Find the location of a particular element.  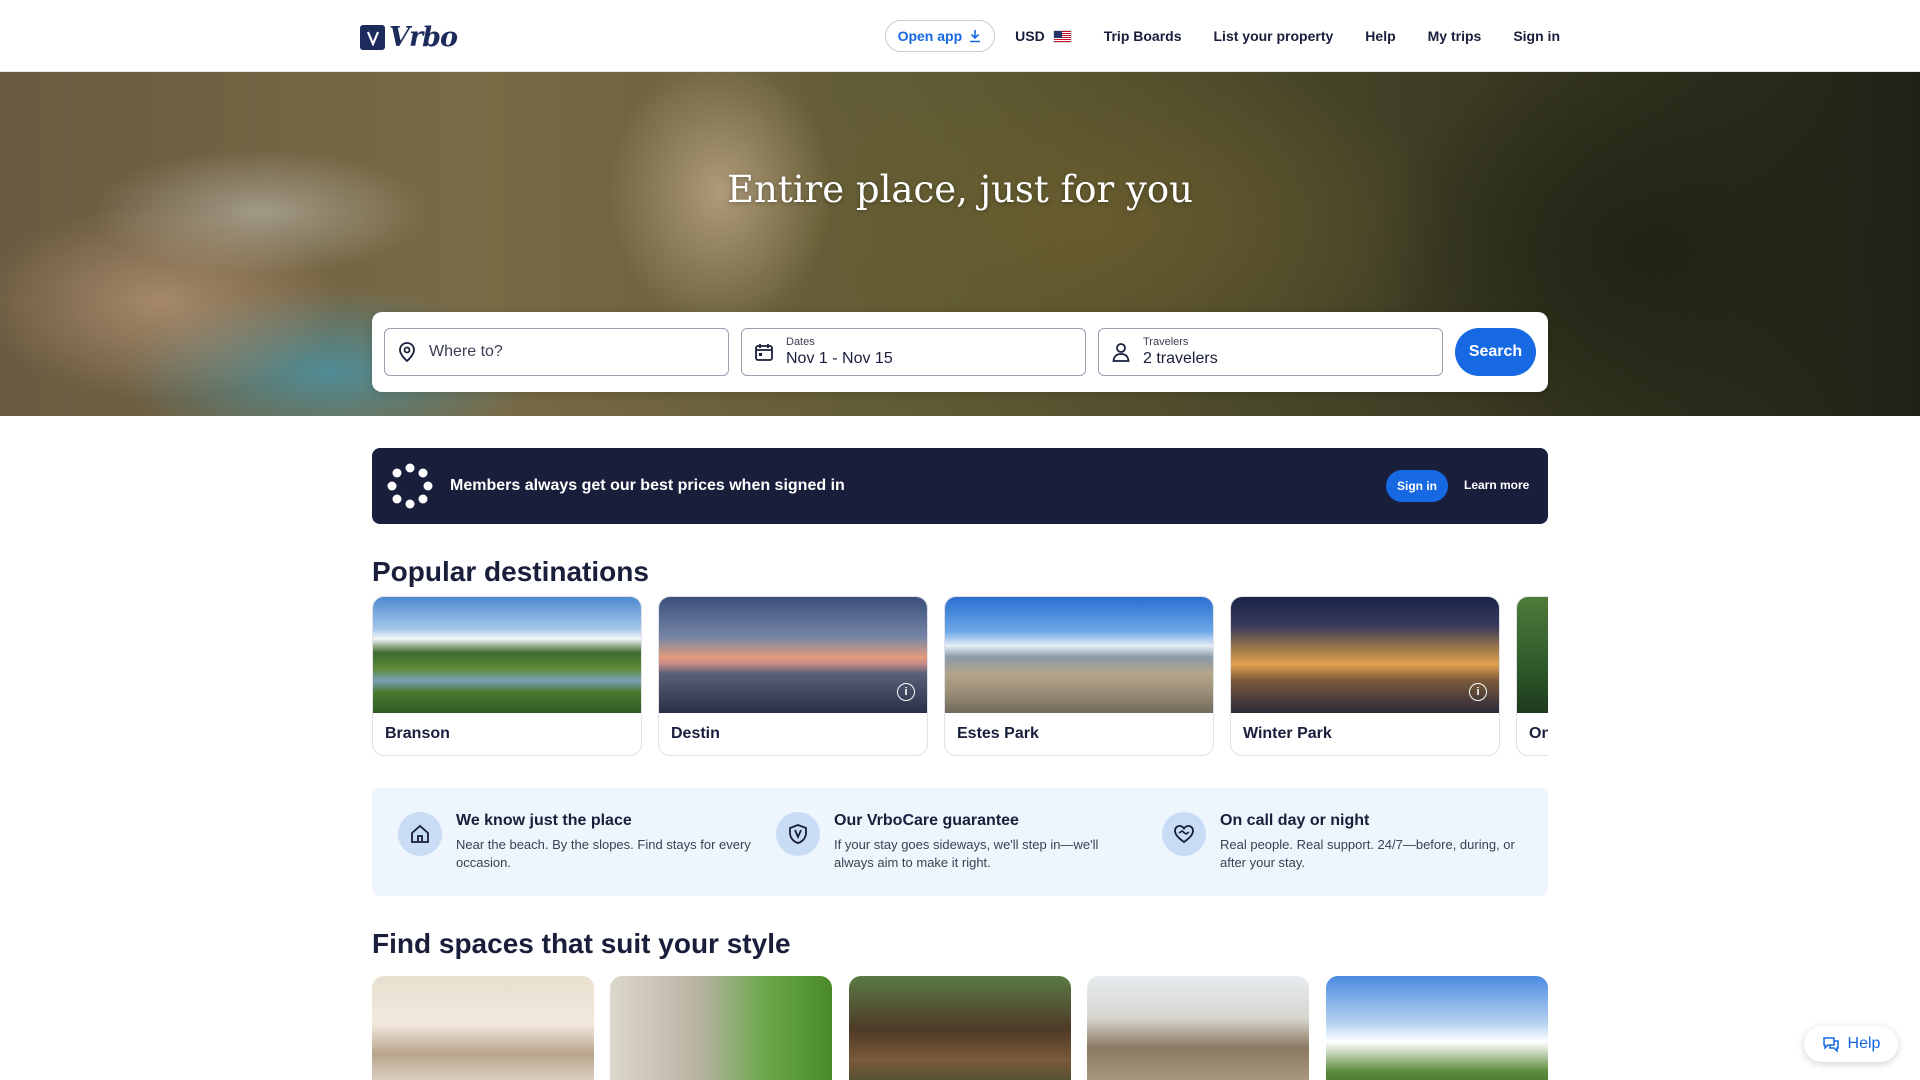

download-icon is located at coordinates (975, 36).